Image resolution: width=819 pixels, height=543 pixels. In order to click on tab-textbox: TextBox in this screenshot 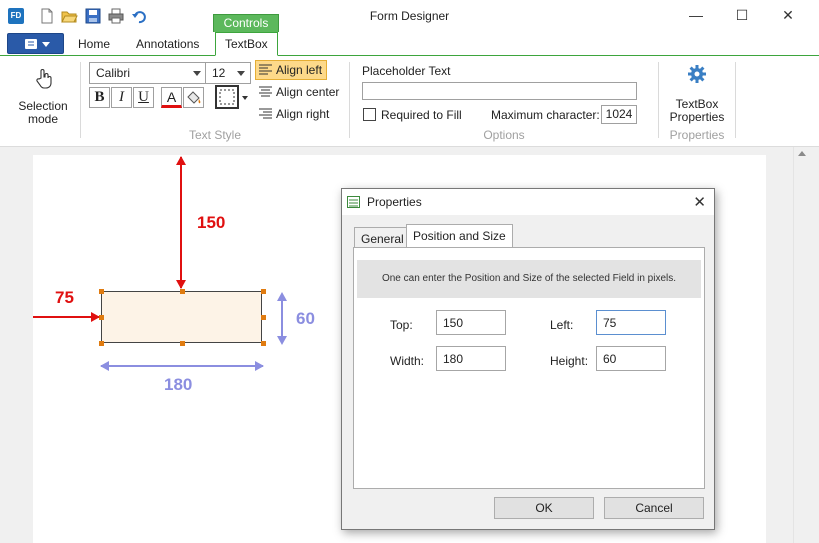, I will do `click(246, 44)`.